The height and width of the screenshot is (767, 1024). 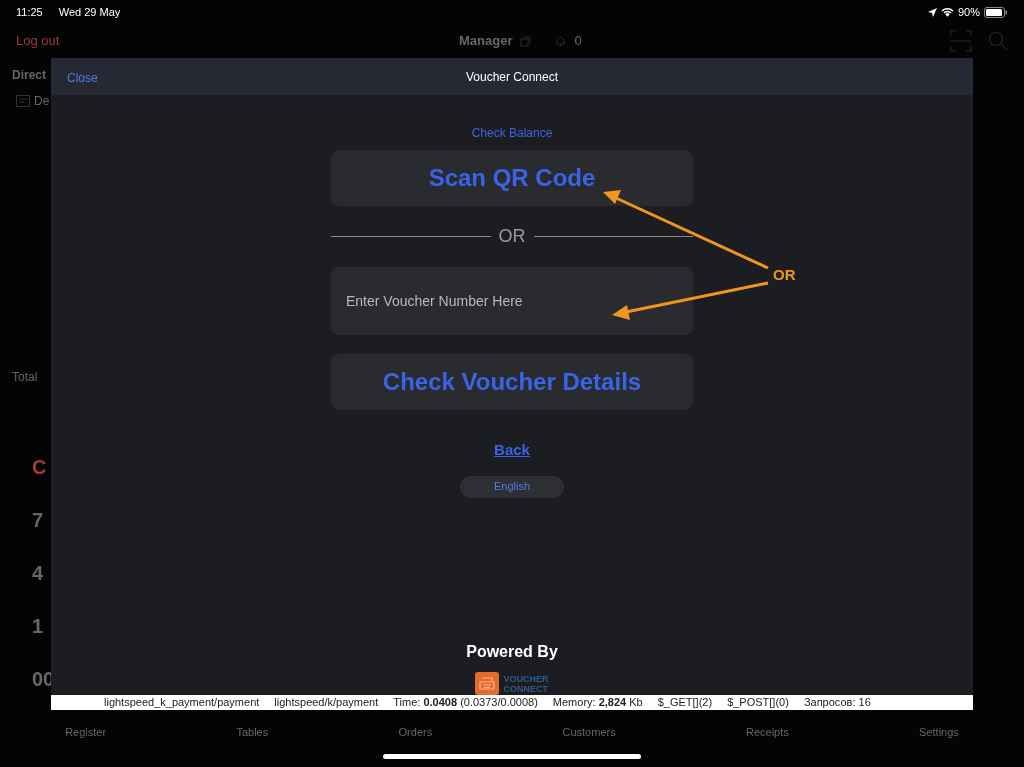 What do you see at coordinates (561, 41) in the screenshot?
I see `bell-icon` at bounding box center [561, 41].